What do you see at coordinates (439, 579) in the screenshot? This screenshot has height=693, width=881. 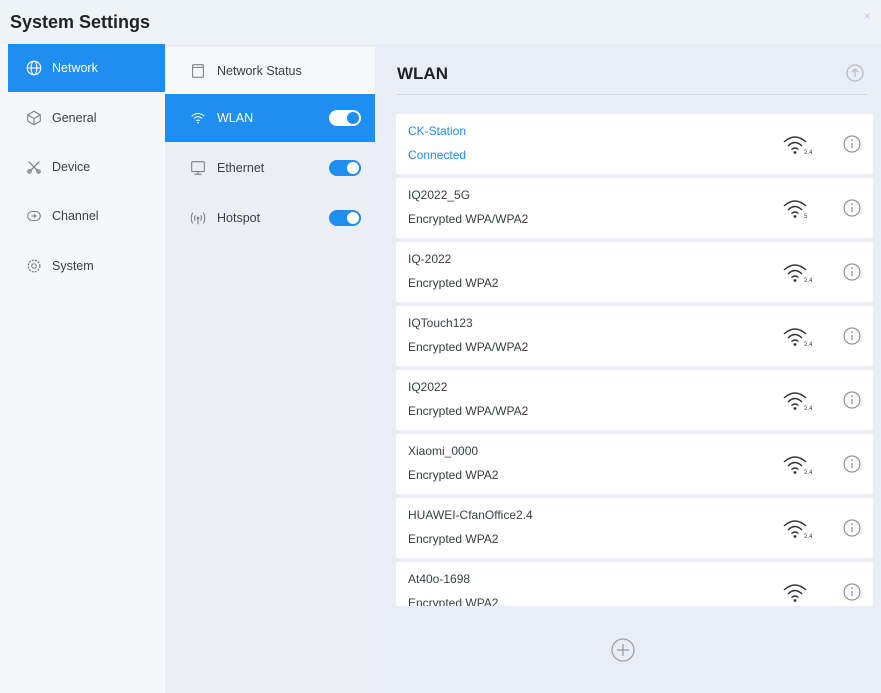 I see `network-ssid: At40o-1698` at bounding box center [439, 579].